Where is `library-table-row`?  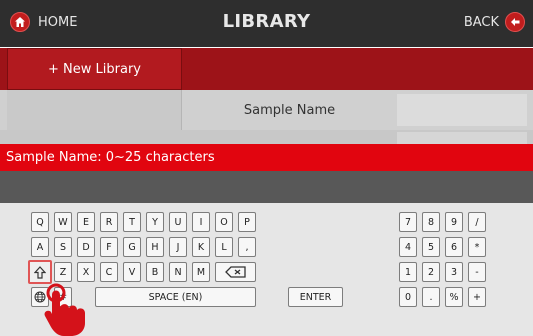
library-table-row is located at coordinates (266, 137).